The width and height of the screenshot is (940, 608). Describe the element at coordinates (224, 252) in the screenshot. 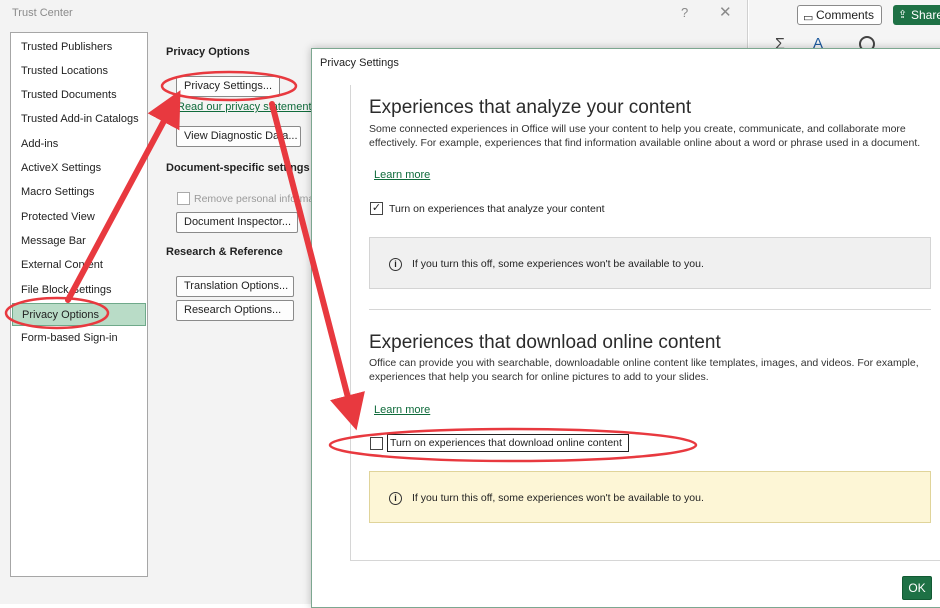

I see `research-reference-heading: Research & Reference` at that location.